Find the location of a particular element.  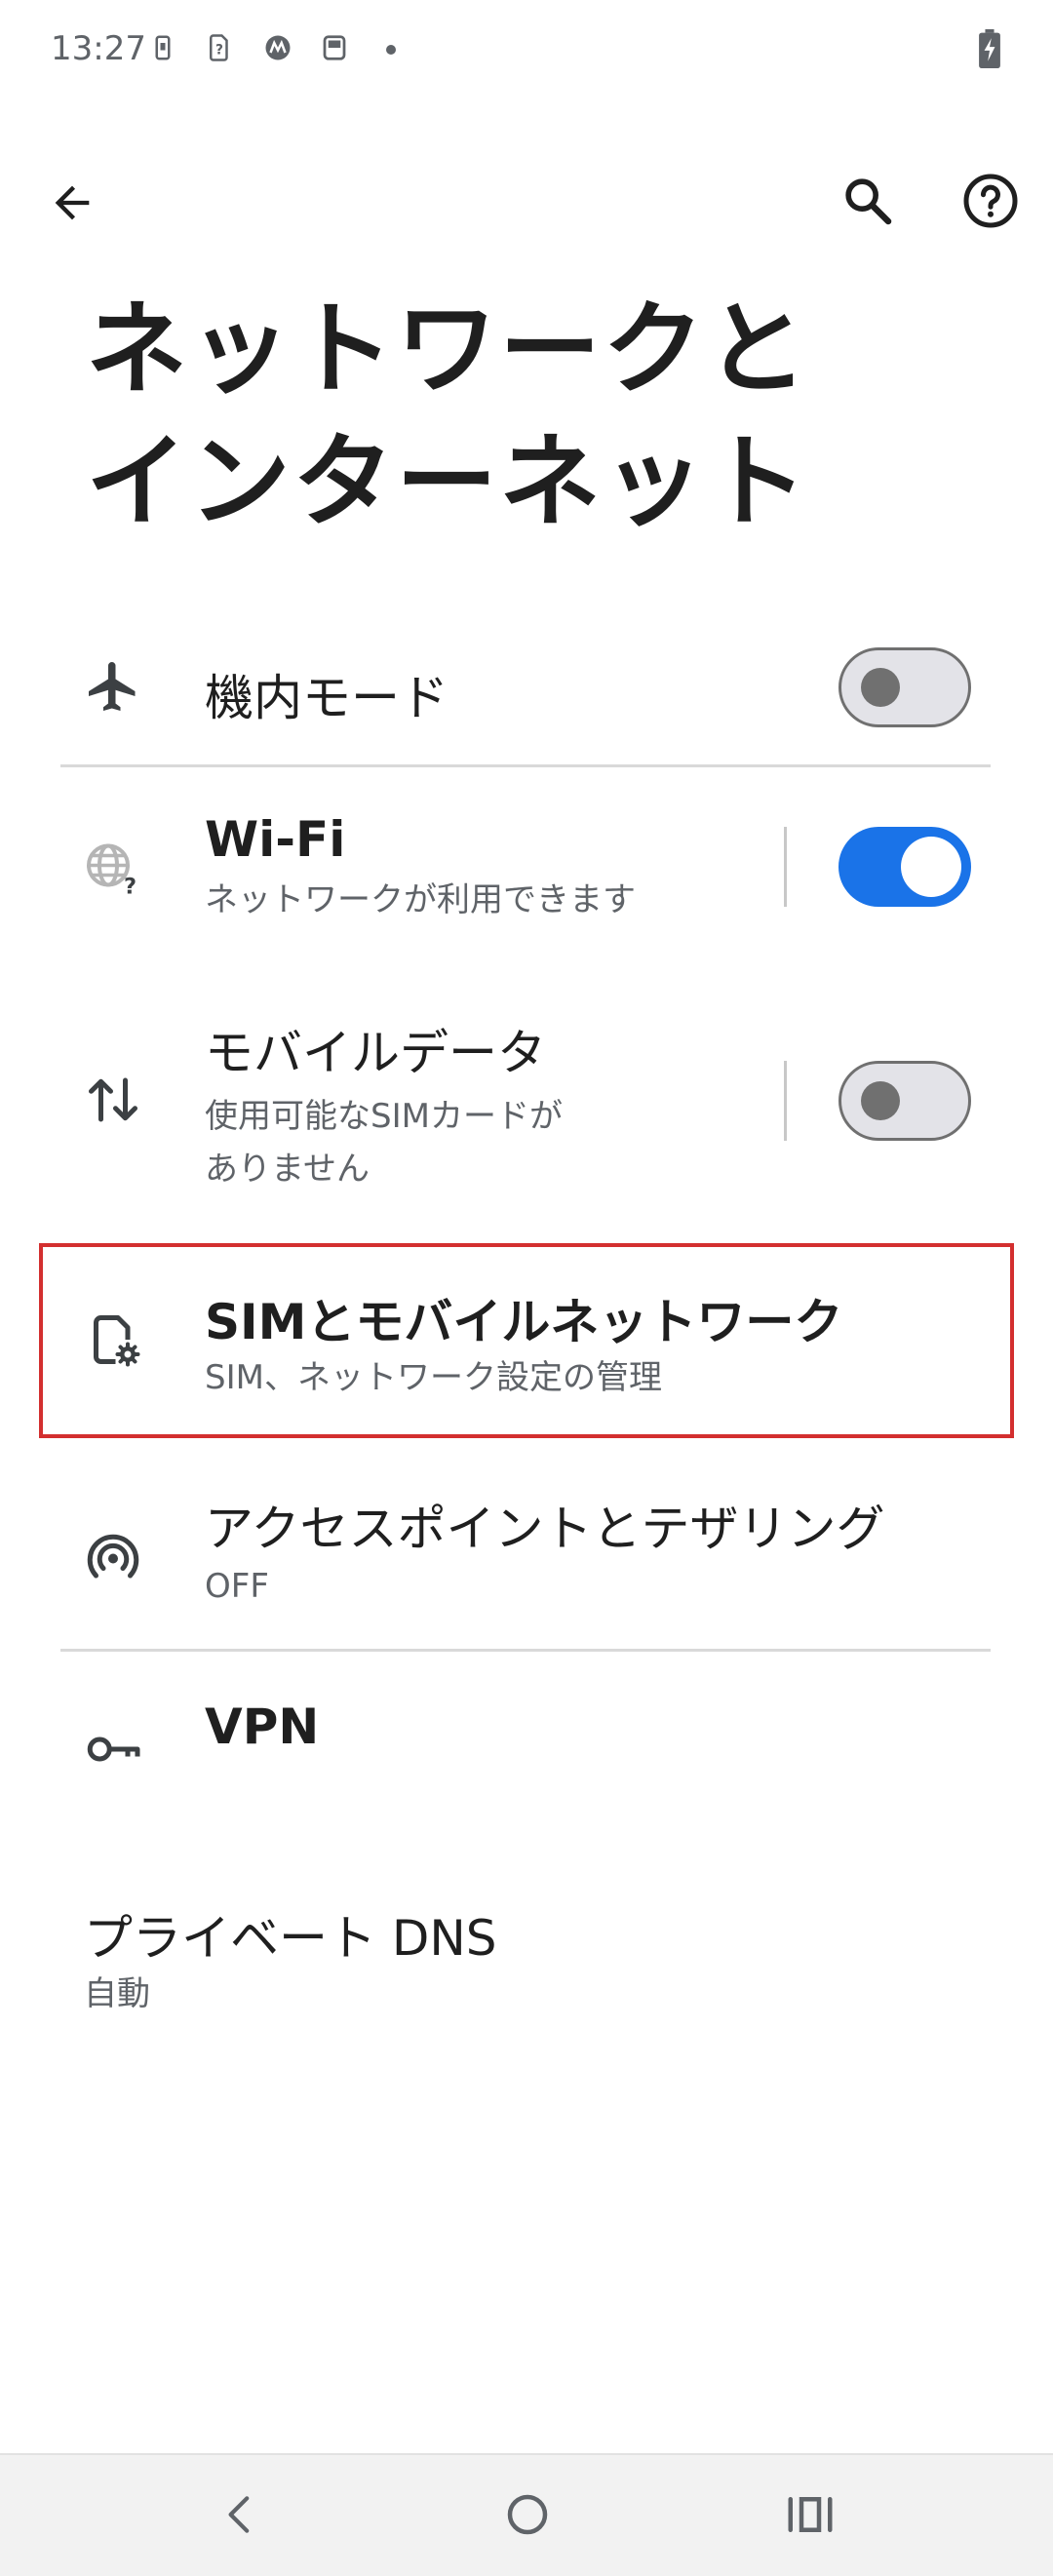

page-title-line-2: インターネット is located at coordinates (448, 481).